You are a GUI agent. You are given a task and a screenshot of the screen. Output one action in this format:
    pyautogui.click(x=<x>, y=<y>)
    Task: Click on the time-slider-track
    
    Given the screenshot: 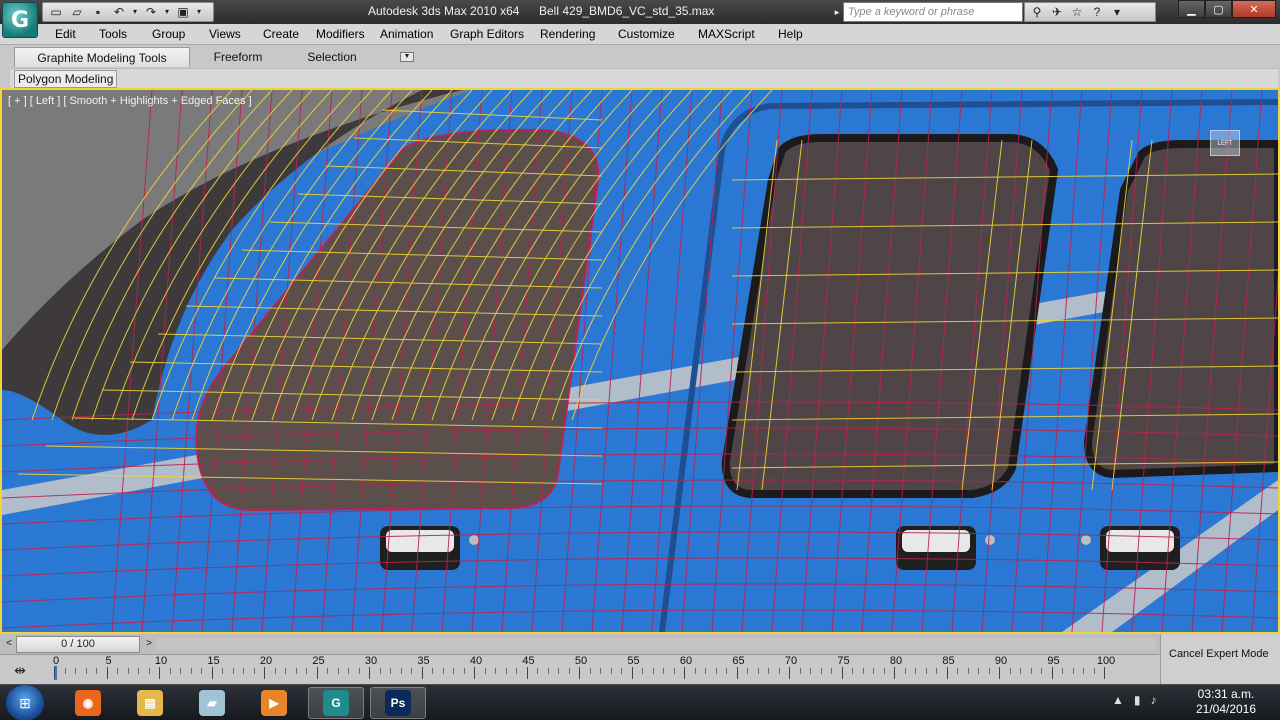 What is the action you would take?
    pyautogui.click(x=656, y=644)
    